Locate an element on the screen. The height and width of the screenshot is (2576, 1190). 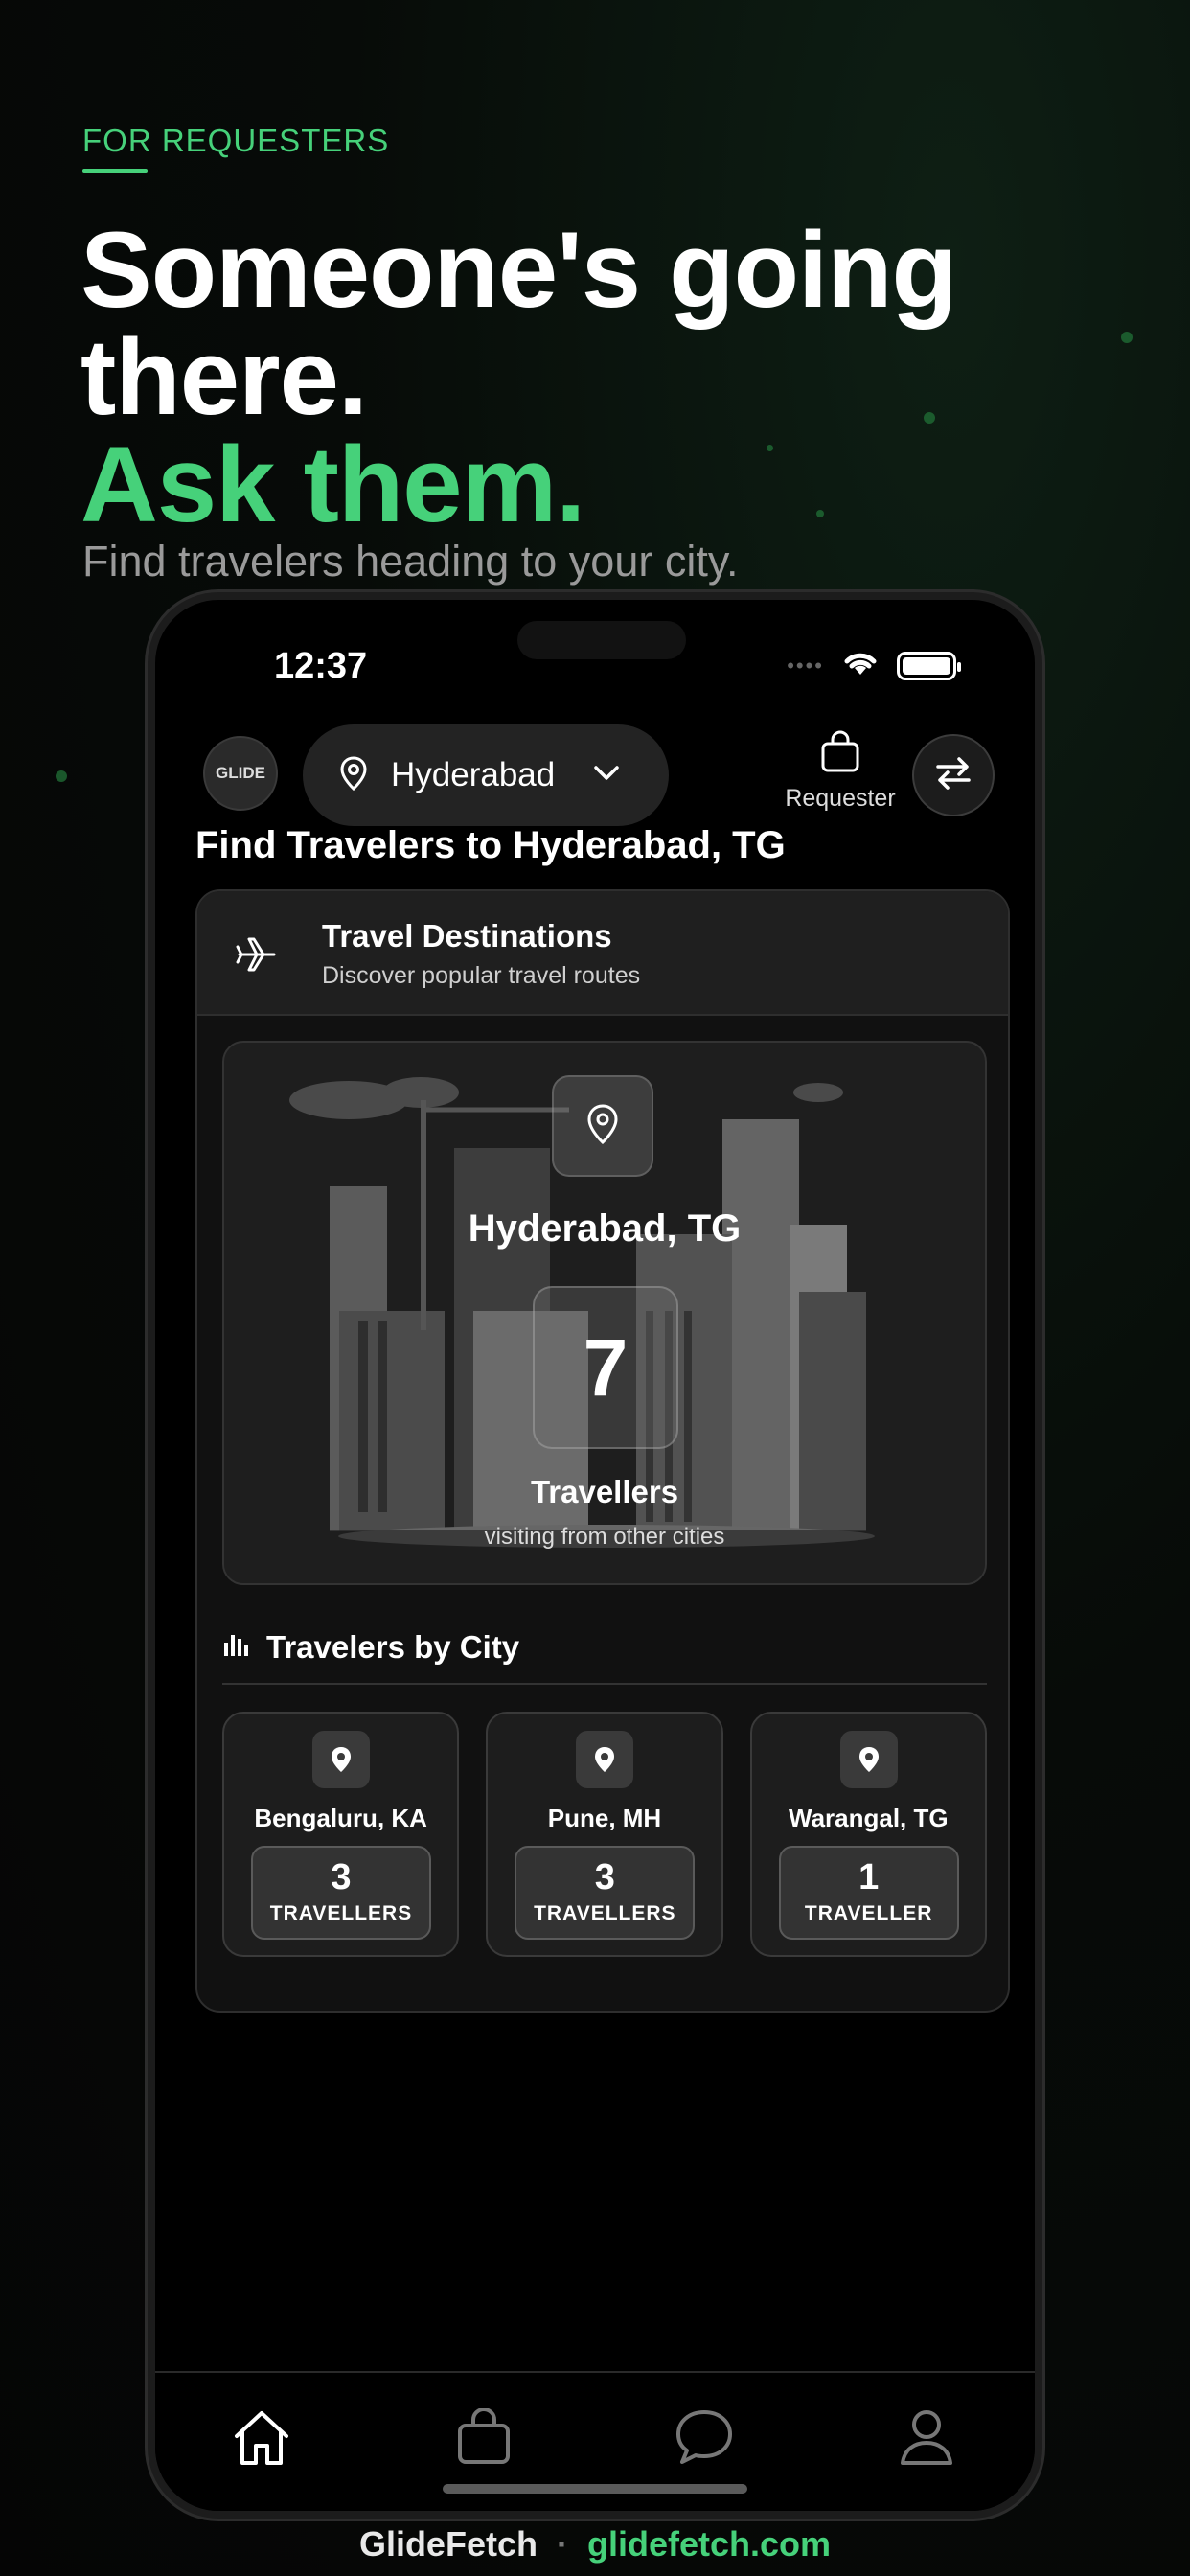
destinations-title: Travel Destinations is located at coordinates (467, 936).